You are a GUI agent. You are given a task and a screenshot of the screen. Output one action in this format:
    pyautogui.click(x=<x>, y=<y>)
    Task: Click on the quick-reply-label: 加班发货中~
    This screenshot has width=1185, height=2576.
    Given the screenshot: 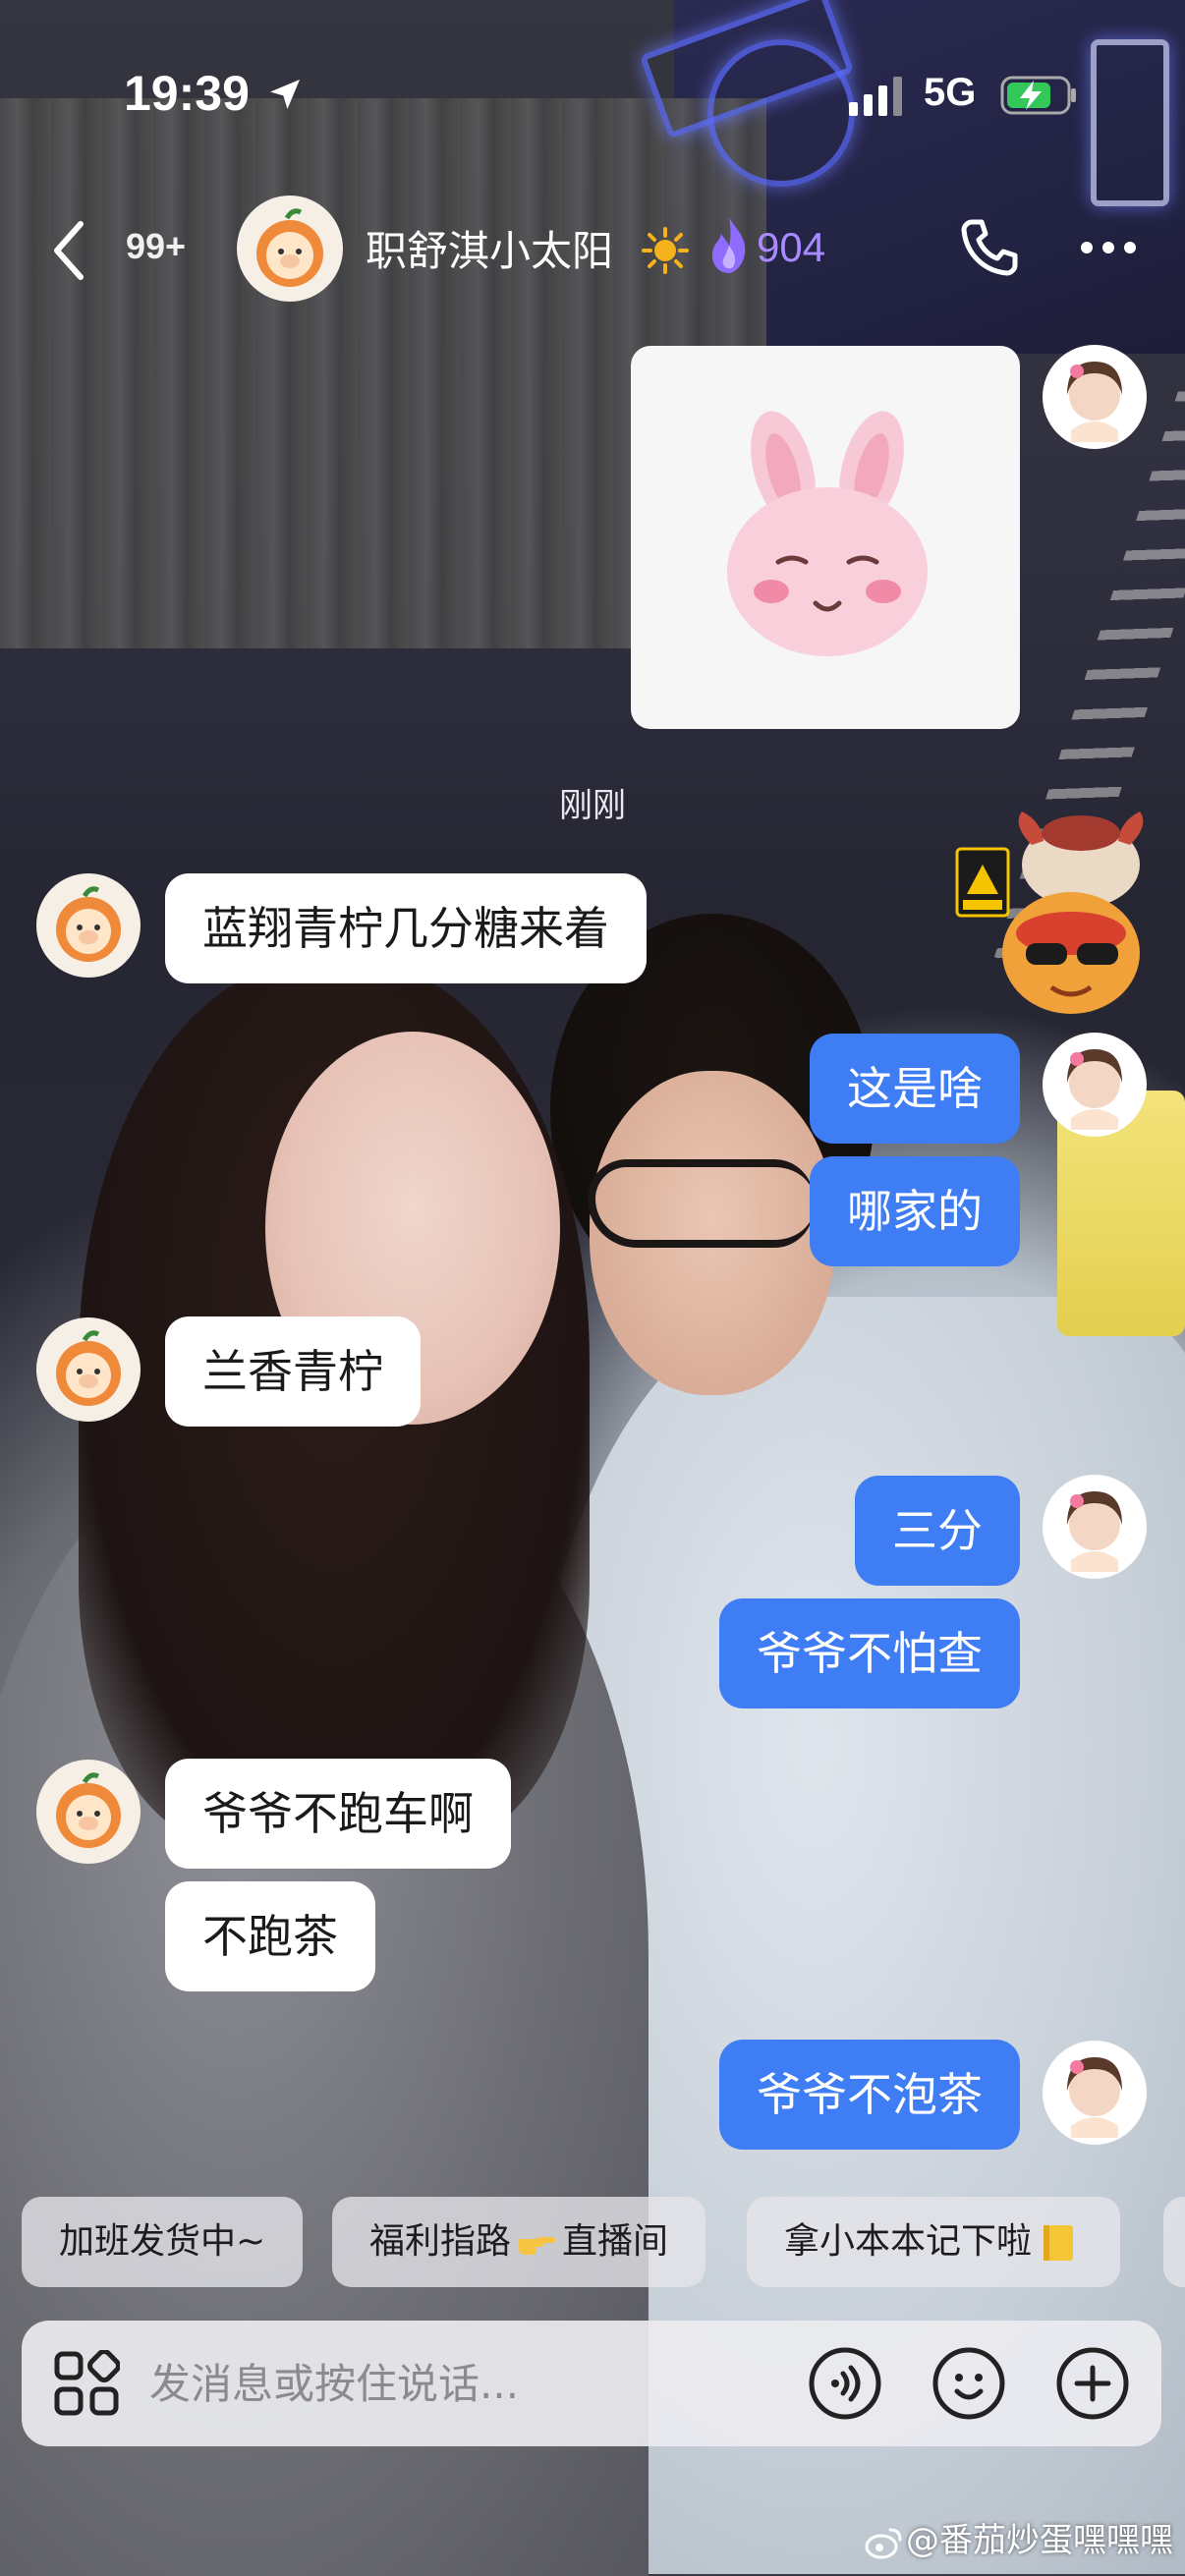 What is the action you would take?
    pyautogui.click(x=163, y=2241)
    